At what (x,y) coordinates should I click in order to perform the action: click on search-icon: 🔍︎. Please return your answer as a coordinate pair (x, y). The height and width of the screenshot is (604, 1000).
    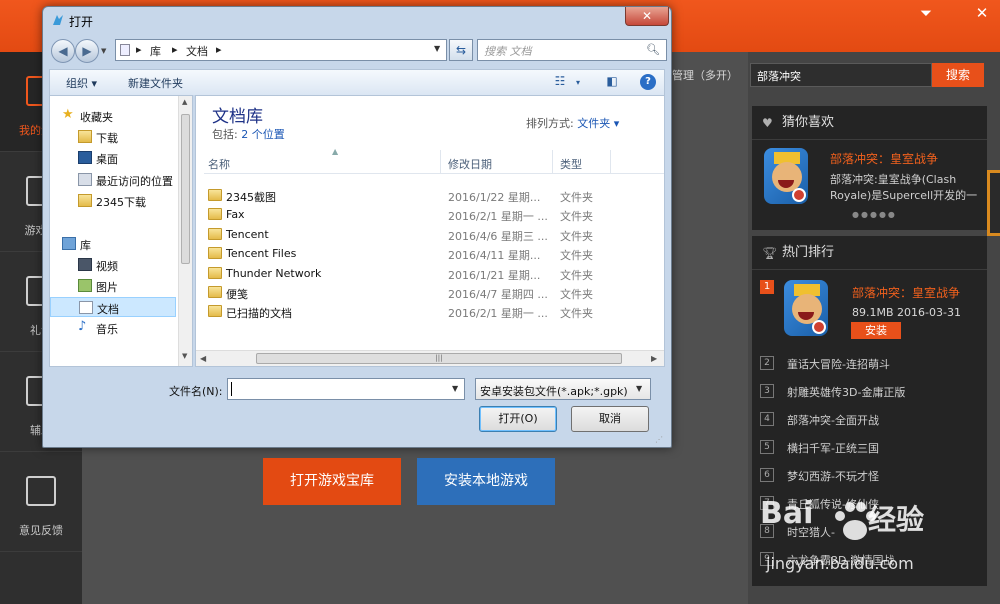
    Looking at the image, I should click on (653, 49).